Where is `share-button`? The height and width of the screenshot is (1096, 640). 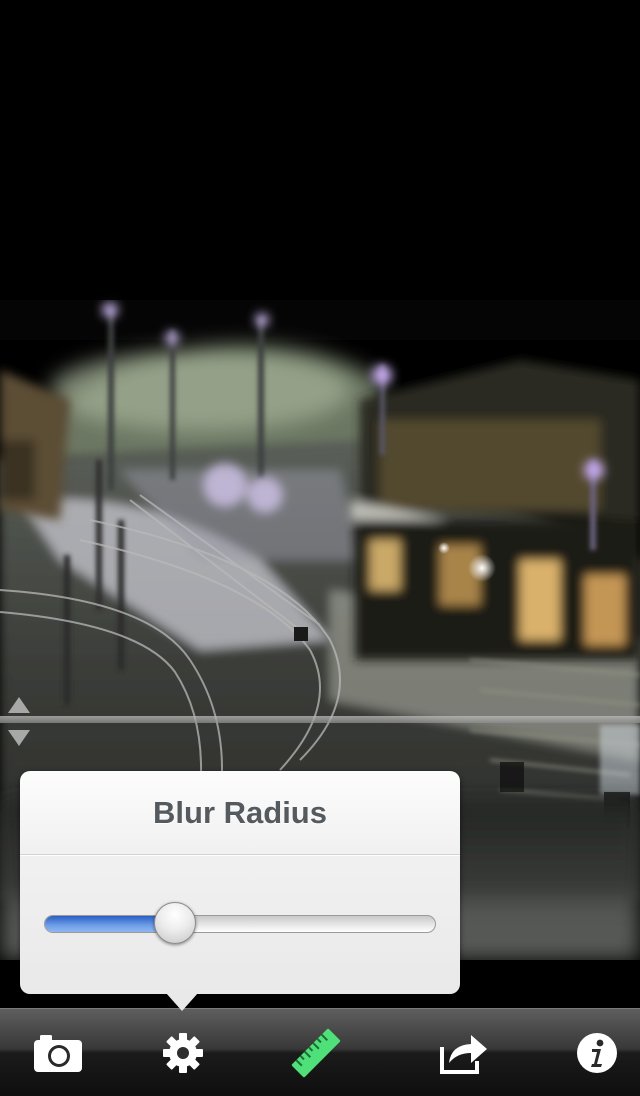
share-button is located at coordinates (464, 1053).